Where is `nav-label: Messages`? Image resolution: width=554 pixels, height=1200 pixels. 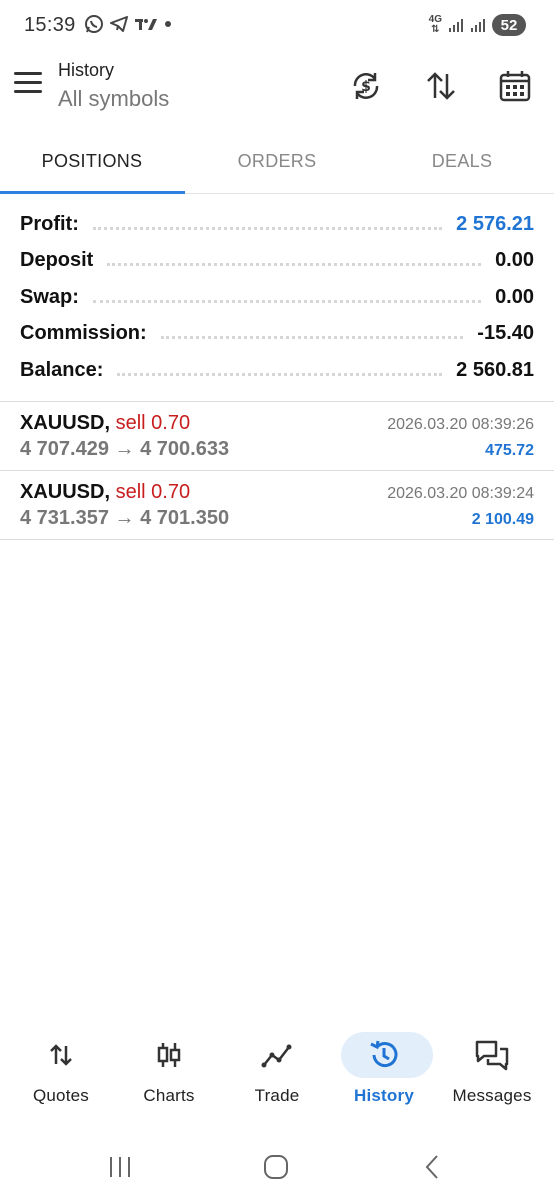
nav-label: Messages is located at coordinates (492, 1095).